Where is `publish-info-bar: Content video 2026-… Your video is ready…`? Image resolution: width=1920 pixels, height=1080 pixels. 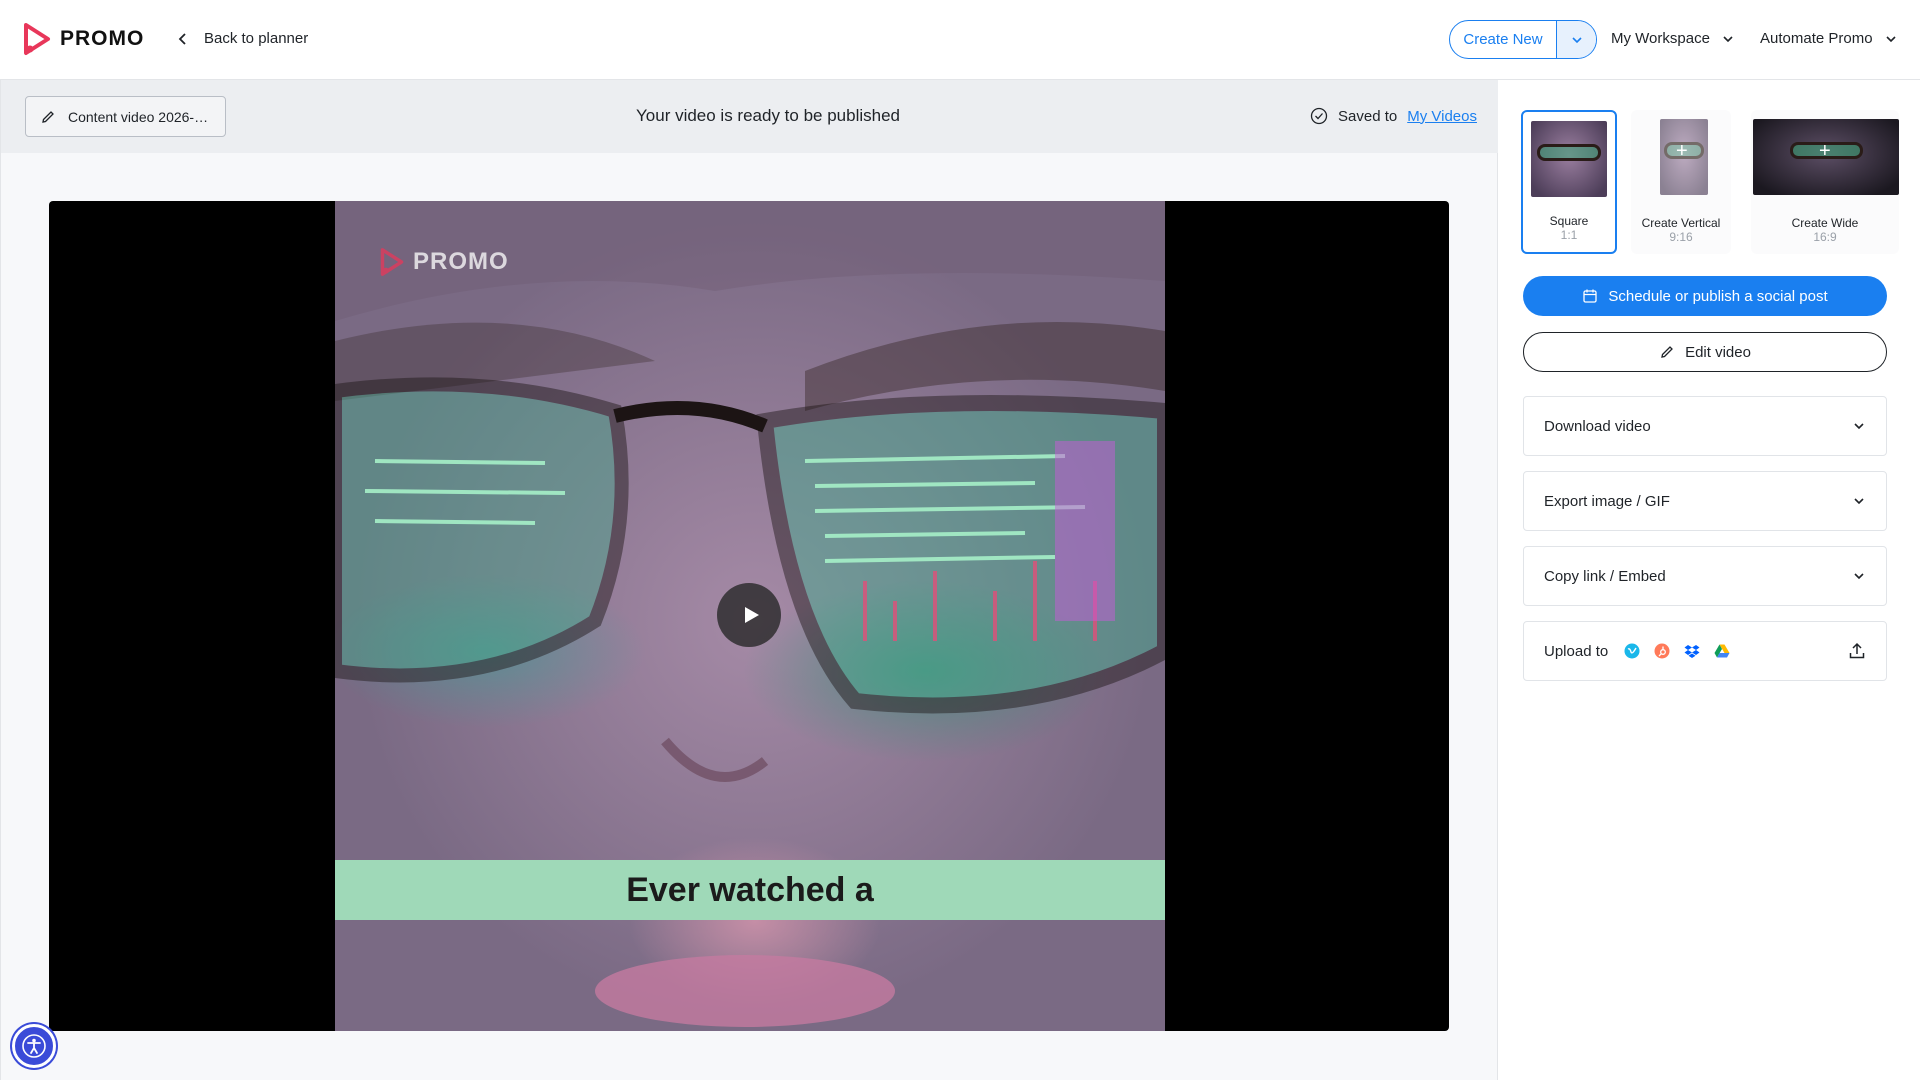
publish-info-bar: Content video 2026-… Your video is ready… is located at coordinates (749, 116).